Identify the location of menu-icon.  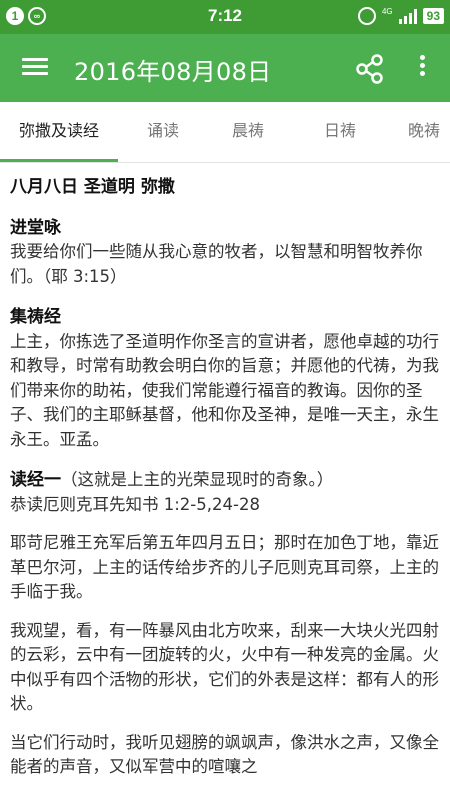
(35, 68).